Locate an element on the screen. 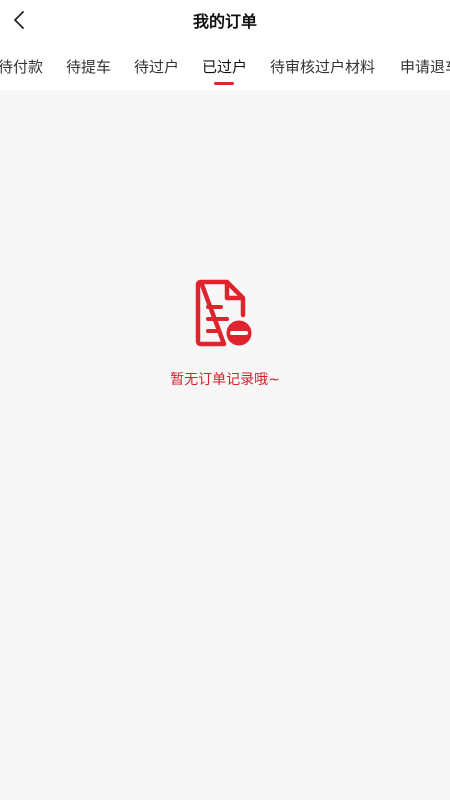 The image size is (450, 800). page-title: 我的订单 is located at coordinates (224, 21).